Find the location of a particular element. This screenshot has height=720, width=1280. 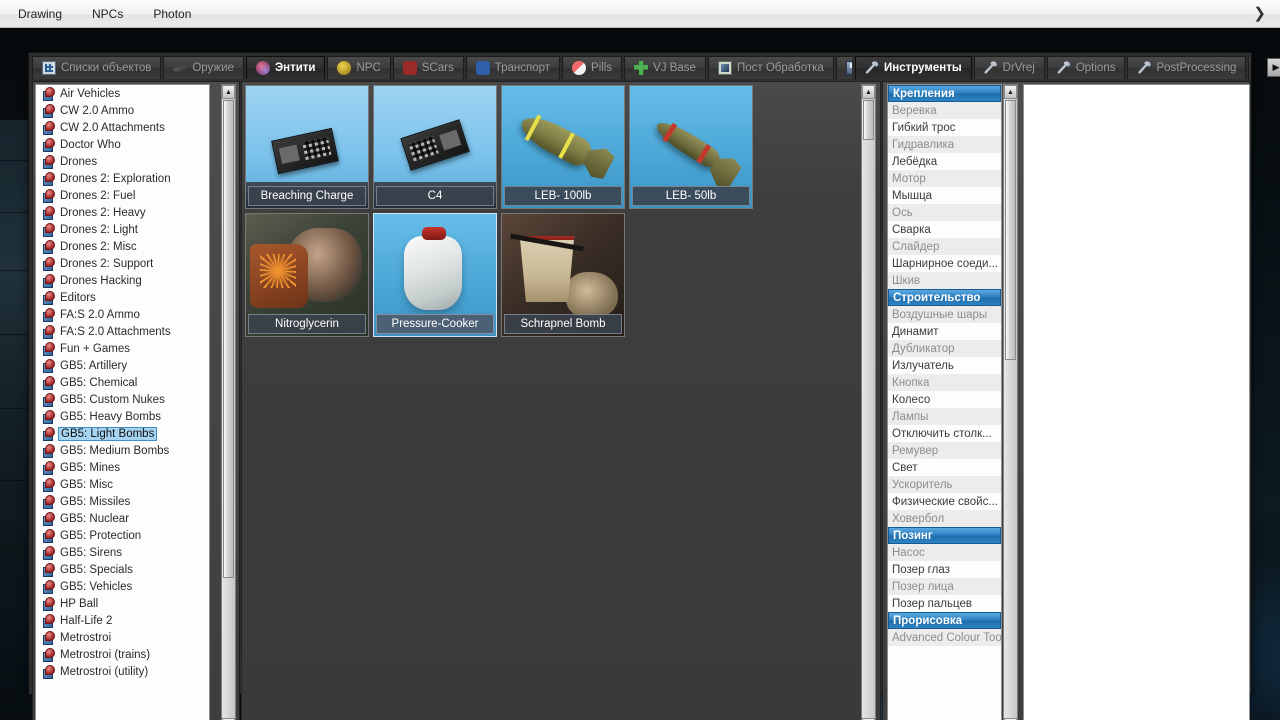

category-item: GB5: Custom Nukes is located at coordinates (122, 399).